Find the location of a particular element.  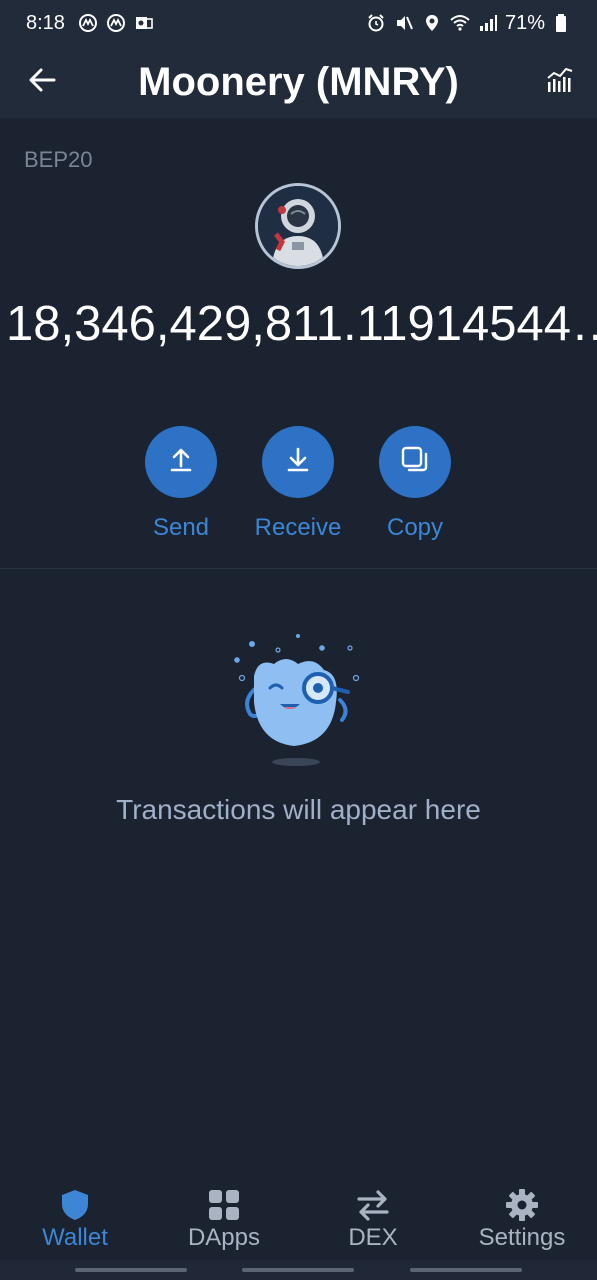

send-label: Send is located at coordinates (181, 528).